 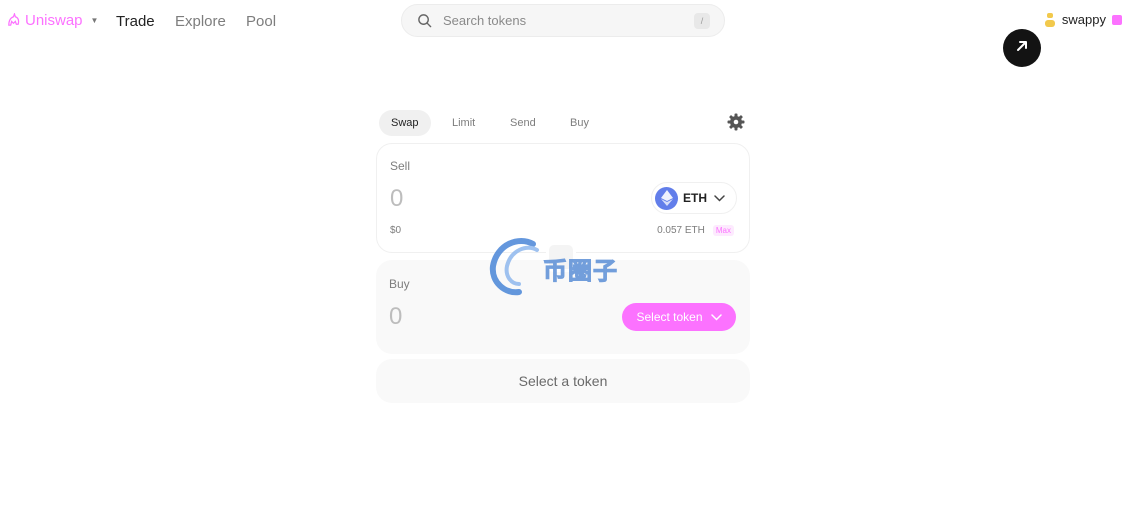 I want to click on max-button: Max, so click(x=723, y=230).